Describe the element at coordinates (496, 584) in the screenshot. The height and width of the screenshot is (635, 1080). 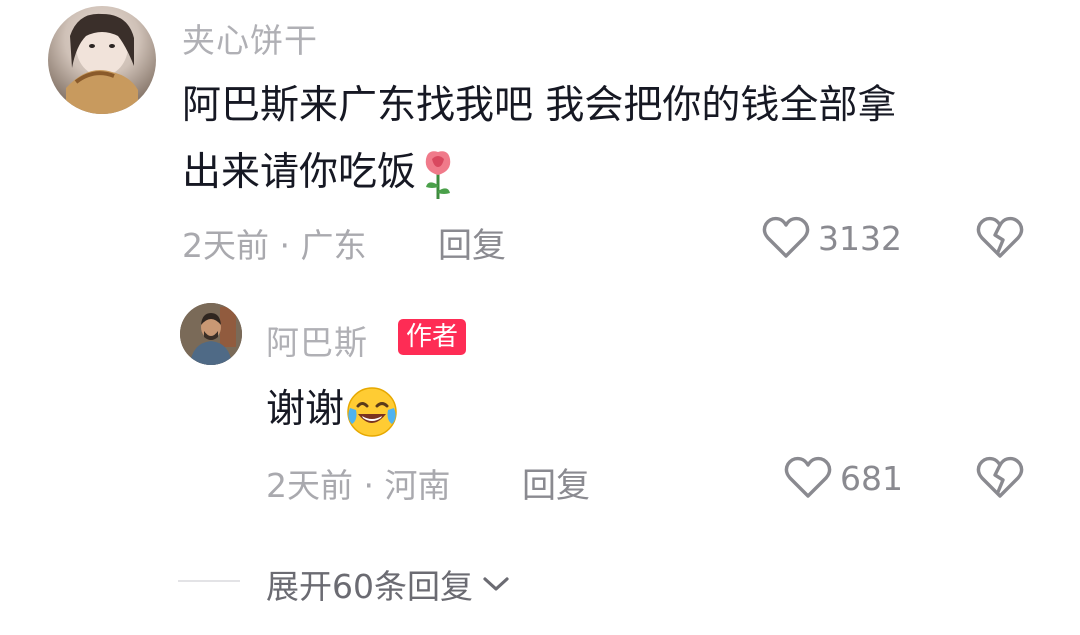
I see `chevron-down-icon` at that location.